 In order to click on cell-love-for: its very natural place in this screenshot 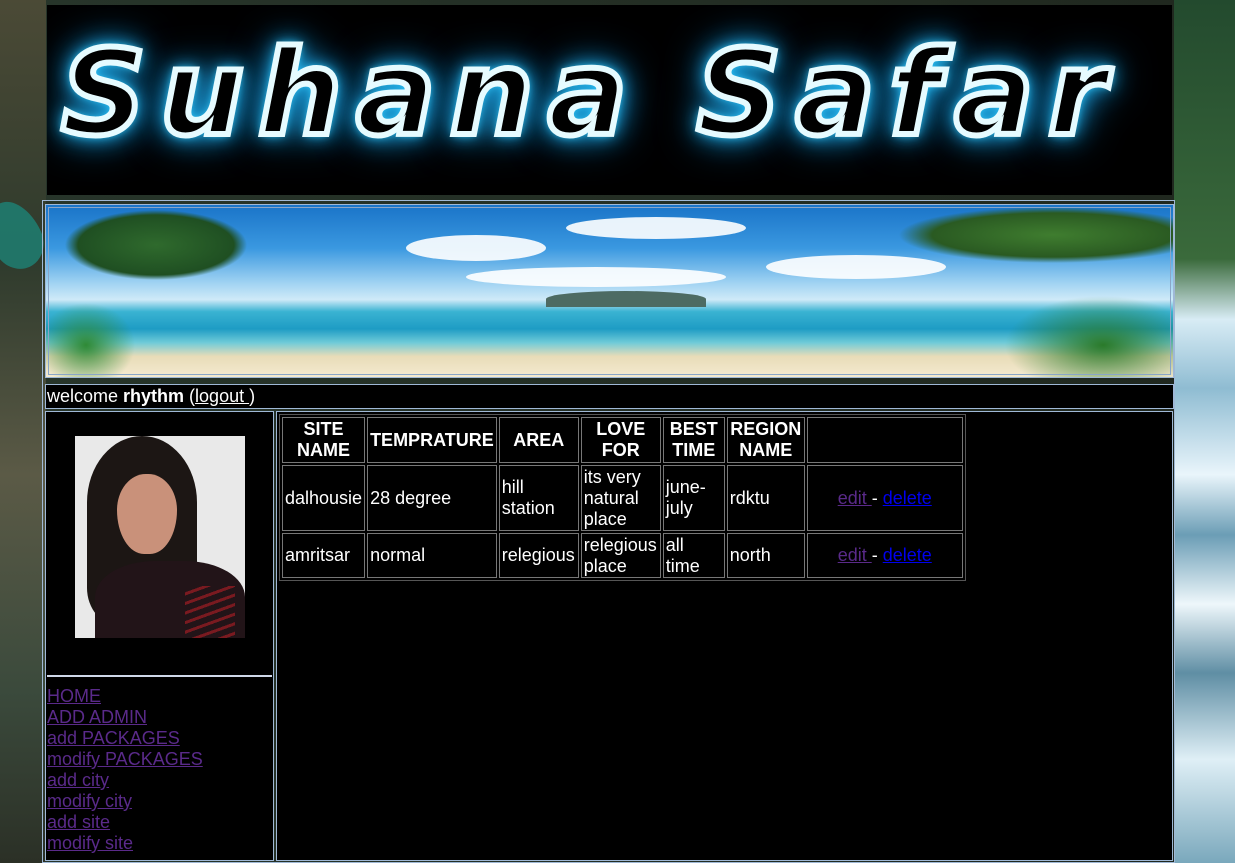, I will do `click(620, 498)`.